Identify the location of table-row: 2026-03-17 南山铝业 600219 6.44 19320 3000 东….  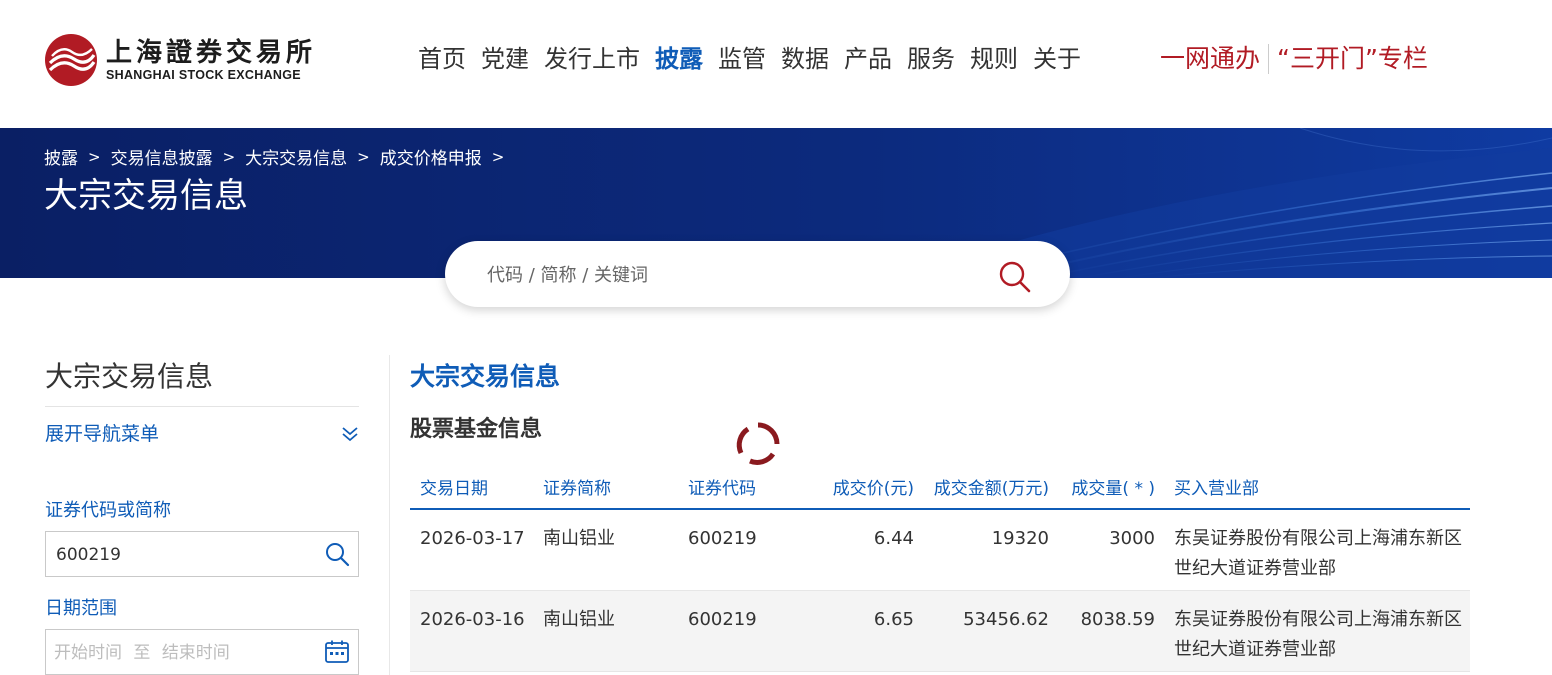
(940, 550).